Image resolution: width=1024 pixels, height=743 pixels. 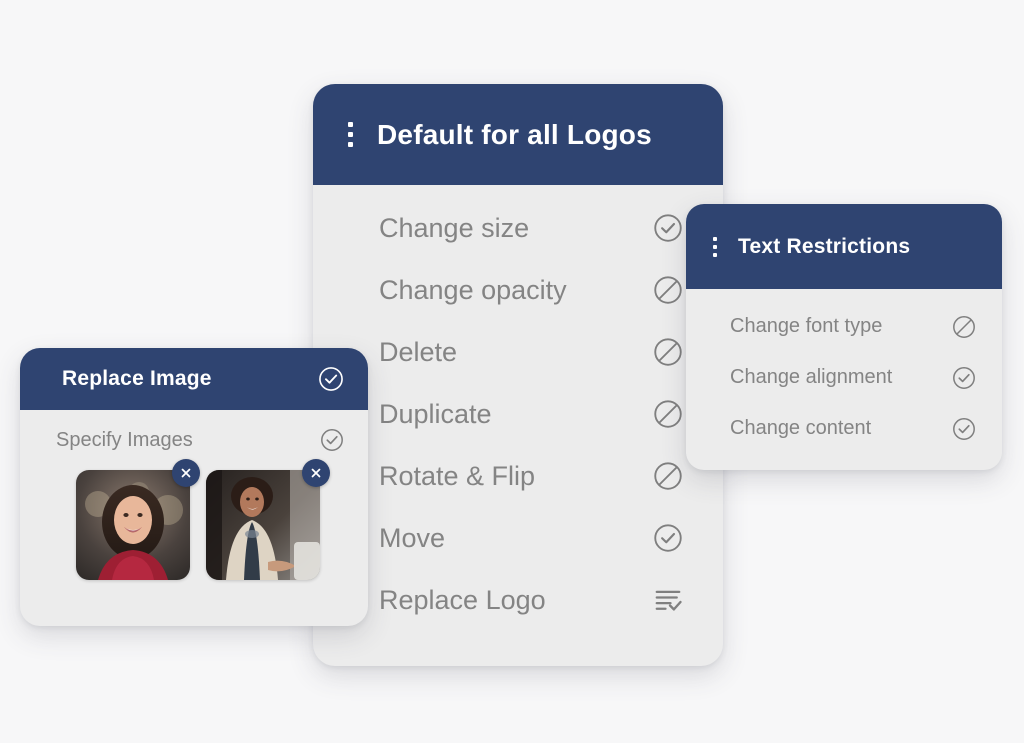 What do you see at coordinates (514, 134) in the screenshot?
I see `panel-title-main: Default for all Logos` at bounding box center [514, 134].